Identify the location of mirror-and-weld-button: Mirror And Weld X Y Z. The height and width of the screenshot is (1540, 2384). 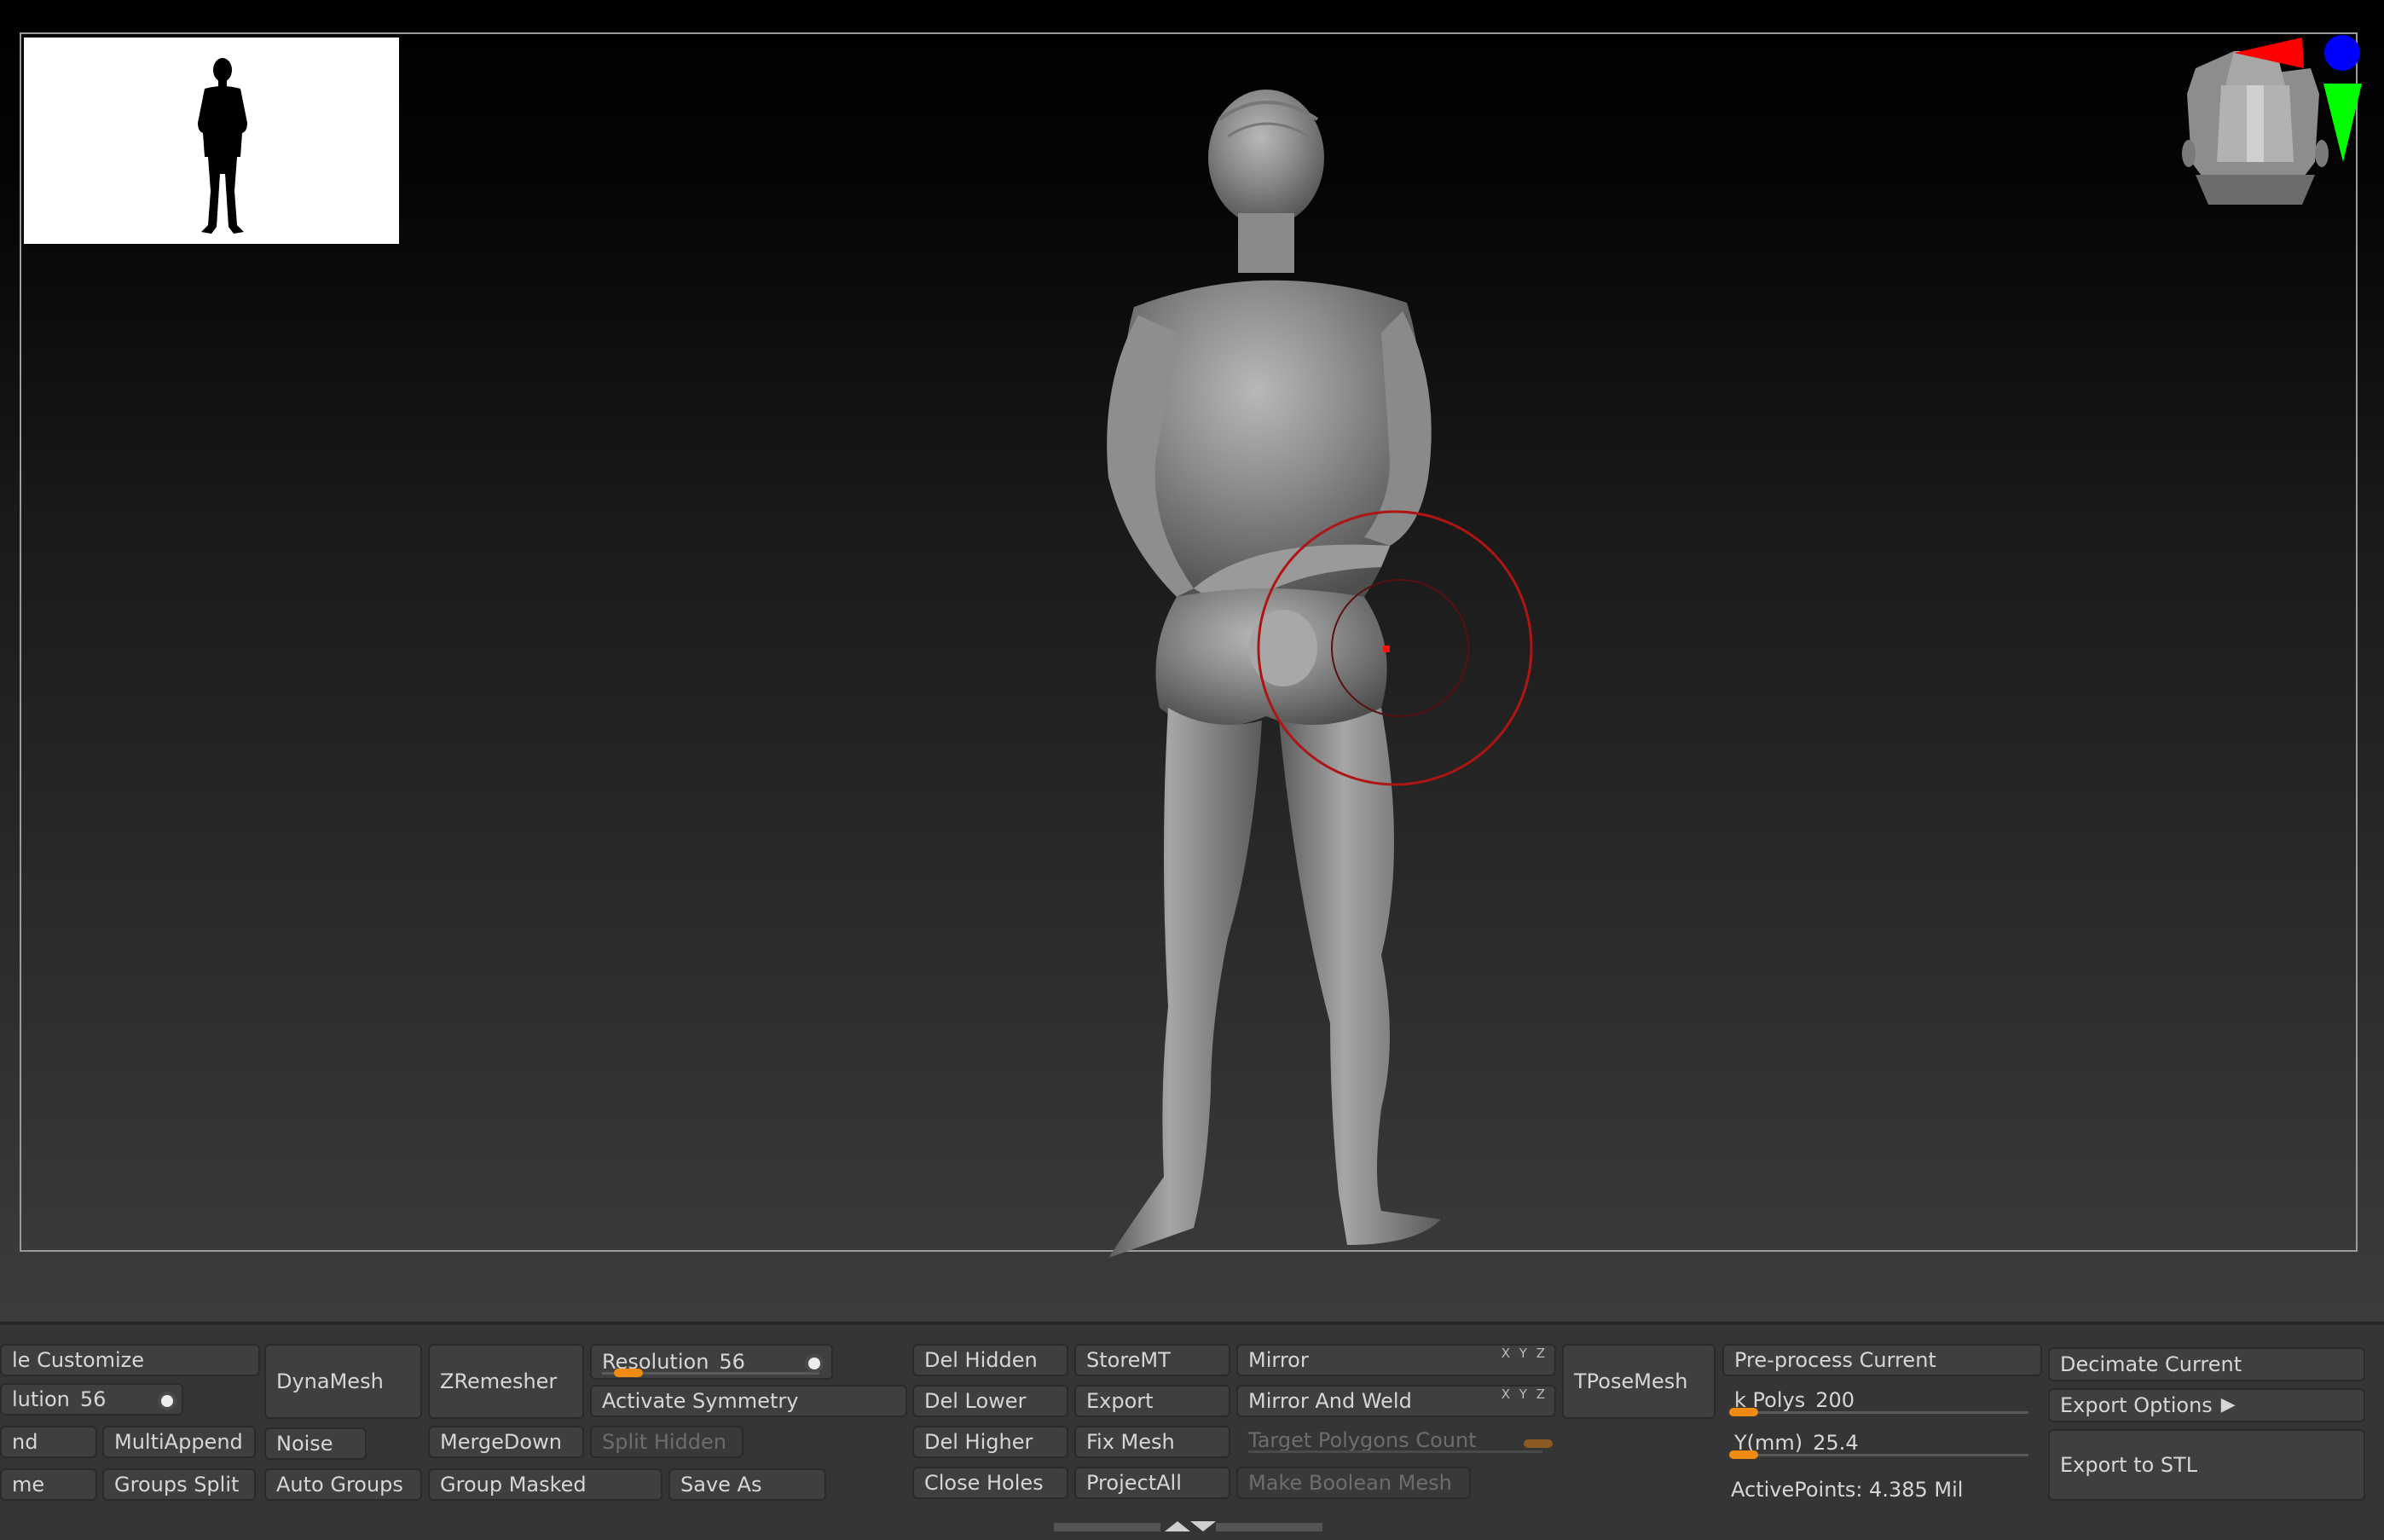
(1396, 1401).